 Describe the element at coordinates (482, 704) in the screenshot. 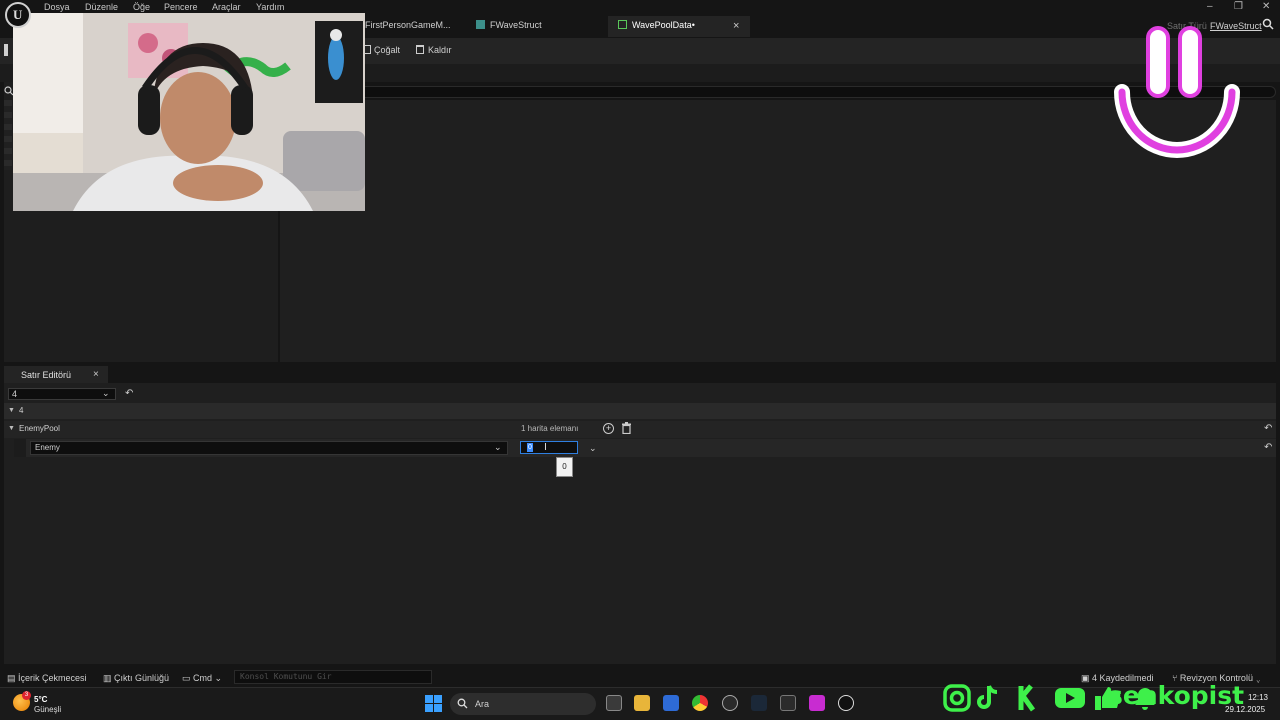

I see `taskbar-search-label: Ara` at that location.